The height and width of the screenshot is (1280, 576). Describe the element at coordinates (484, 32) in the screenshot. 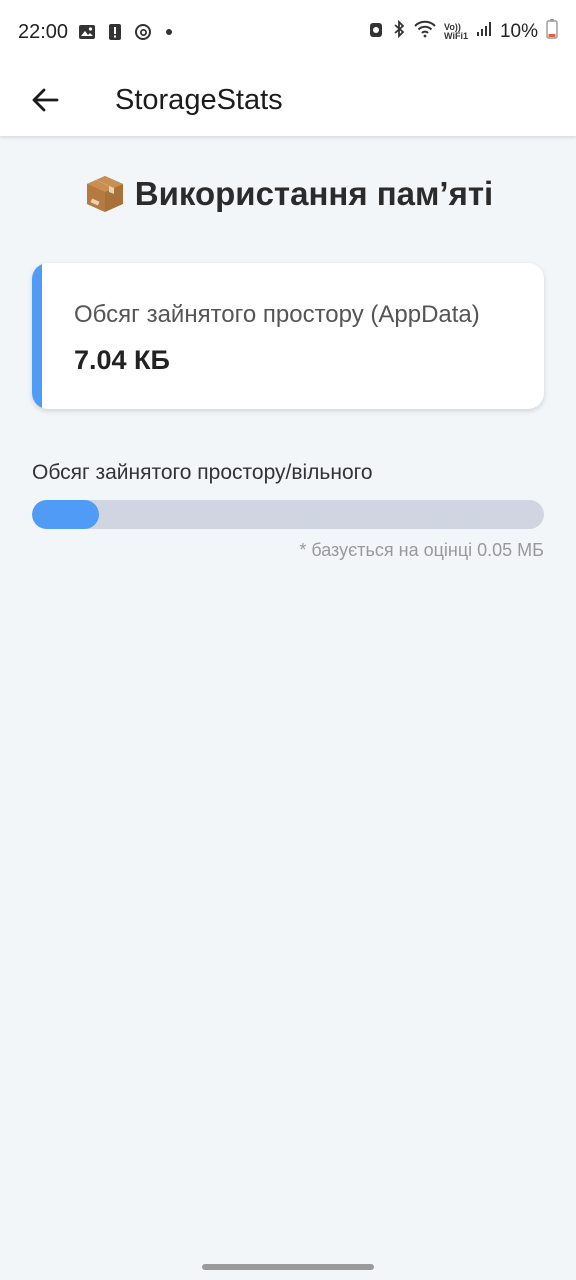

I see `signal-icon` at that location.